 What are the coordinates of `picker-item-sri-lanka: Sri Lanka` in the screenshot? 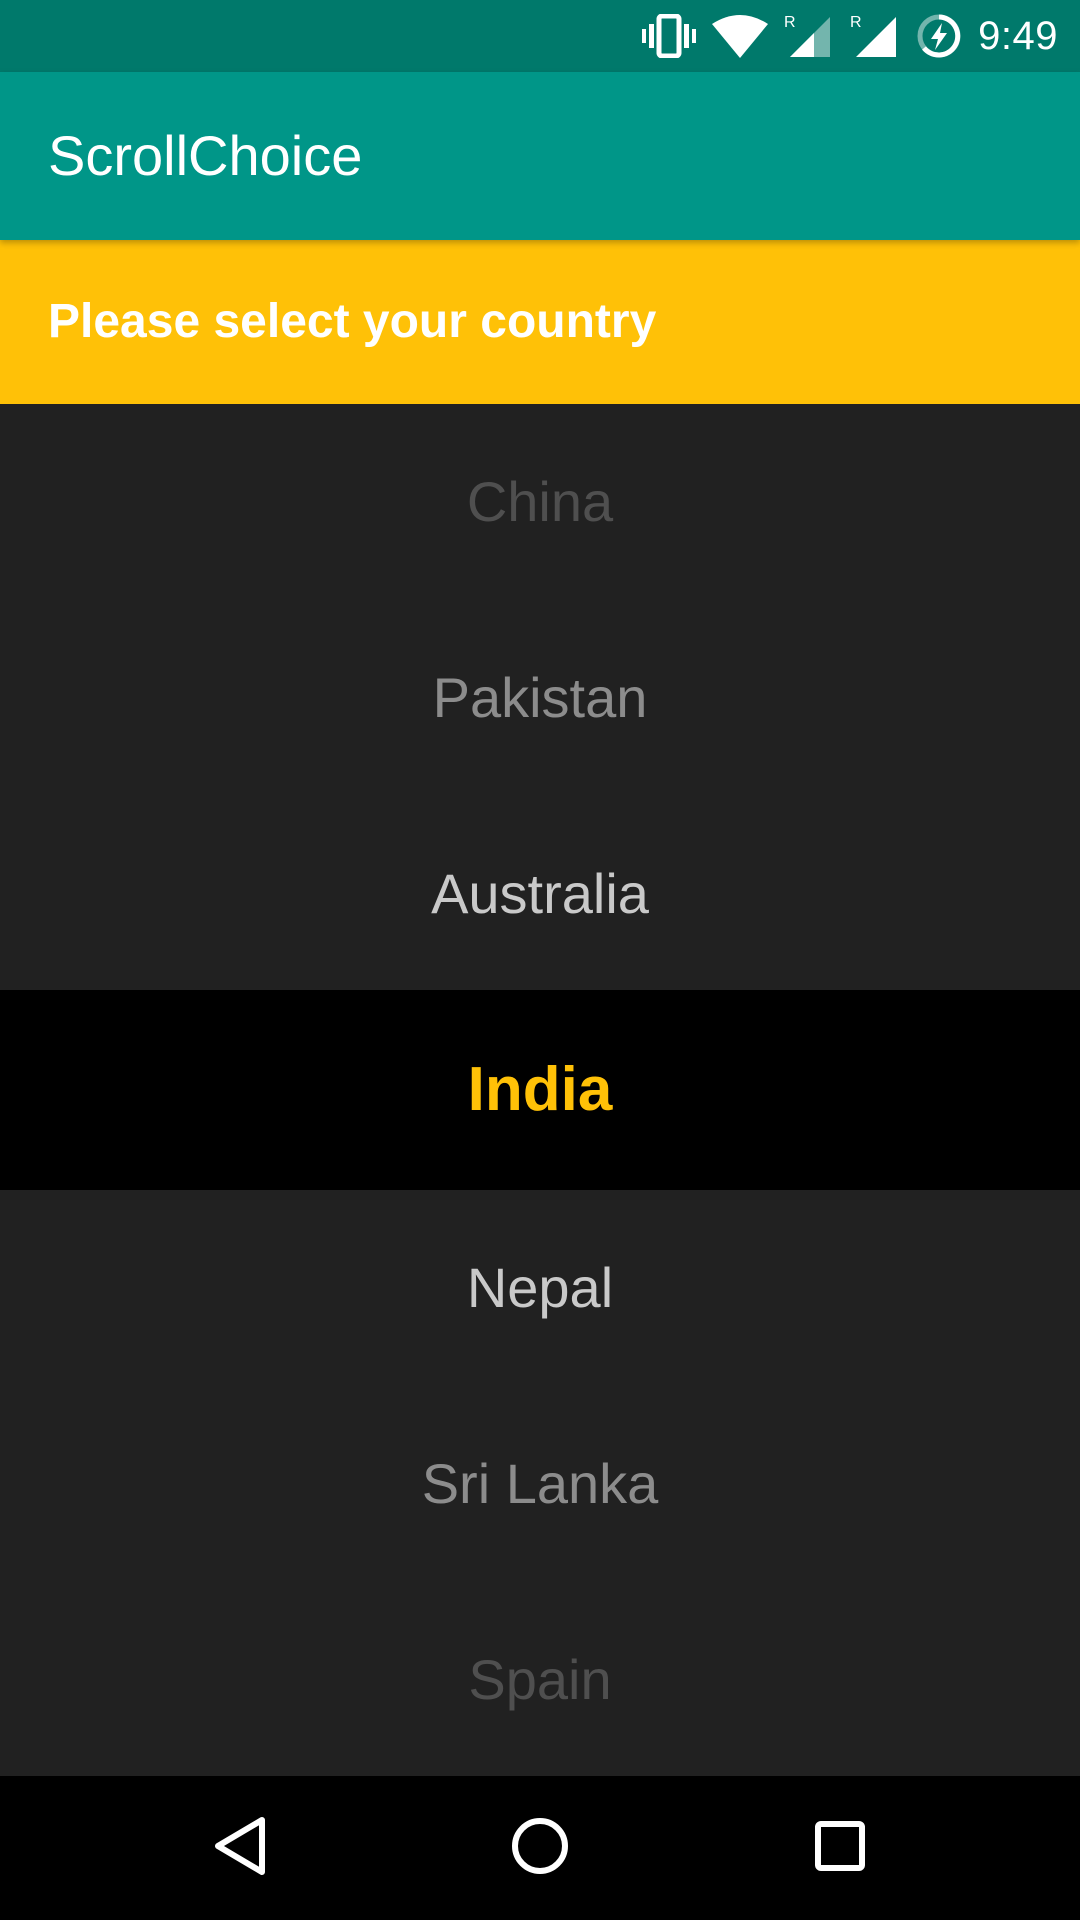 It's located at (540, 1484).